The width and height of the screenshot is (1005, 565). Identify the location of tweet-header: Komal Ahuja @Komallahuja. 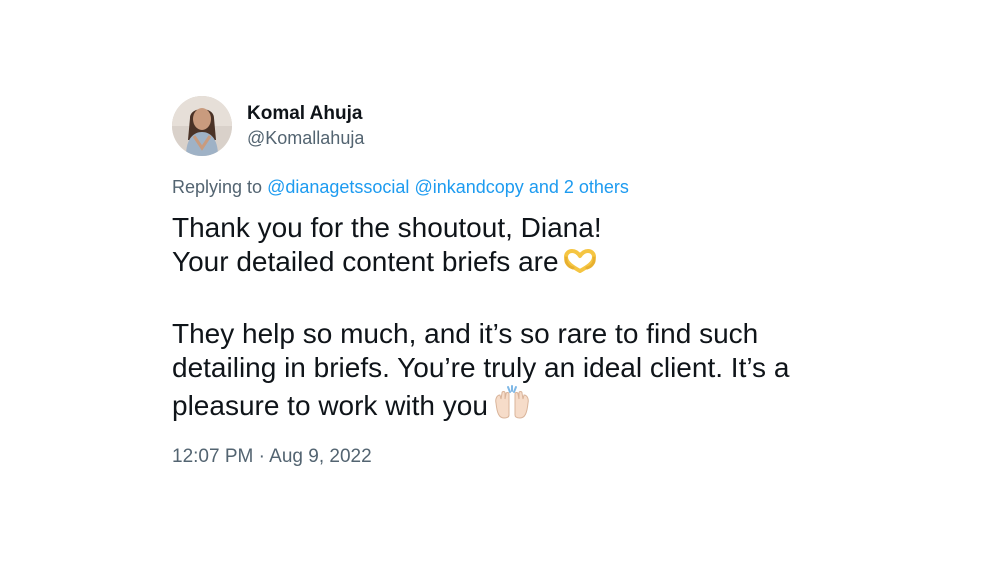
(522, 126).